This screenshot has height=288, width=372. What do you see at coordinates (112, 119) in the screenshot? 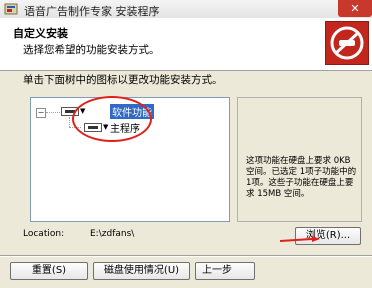
I see `highlight-circle` at bounding box center [112, 119].